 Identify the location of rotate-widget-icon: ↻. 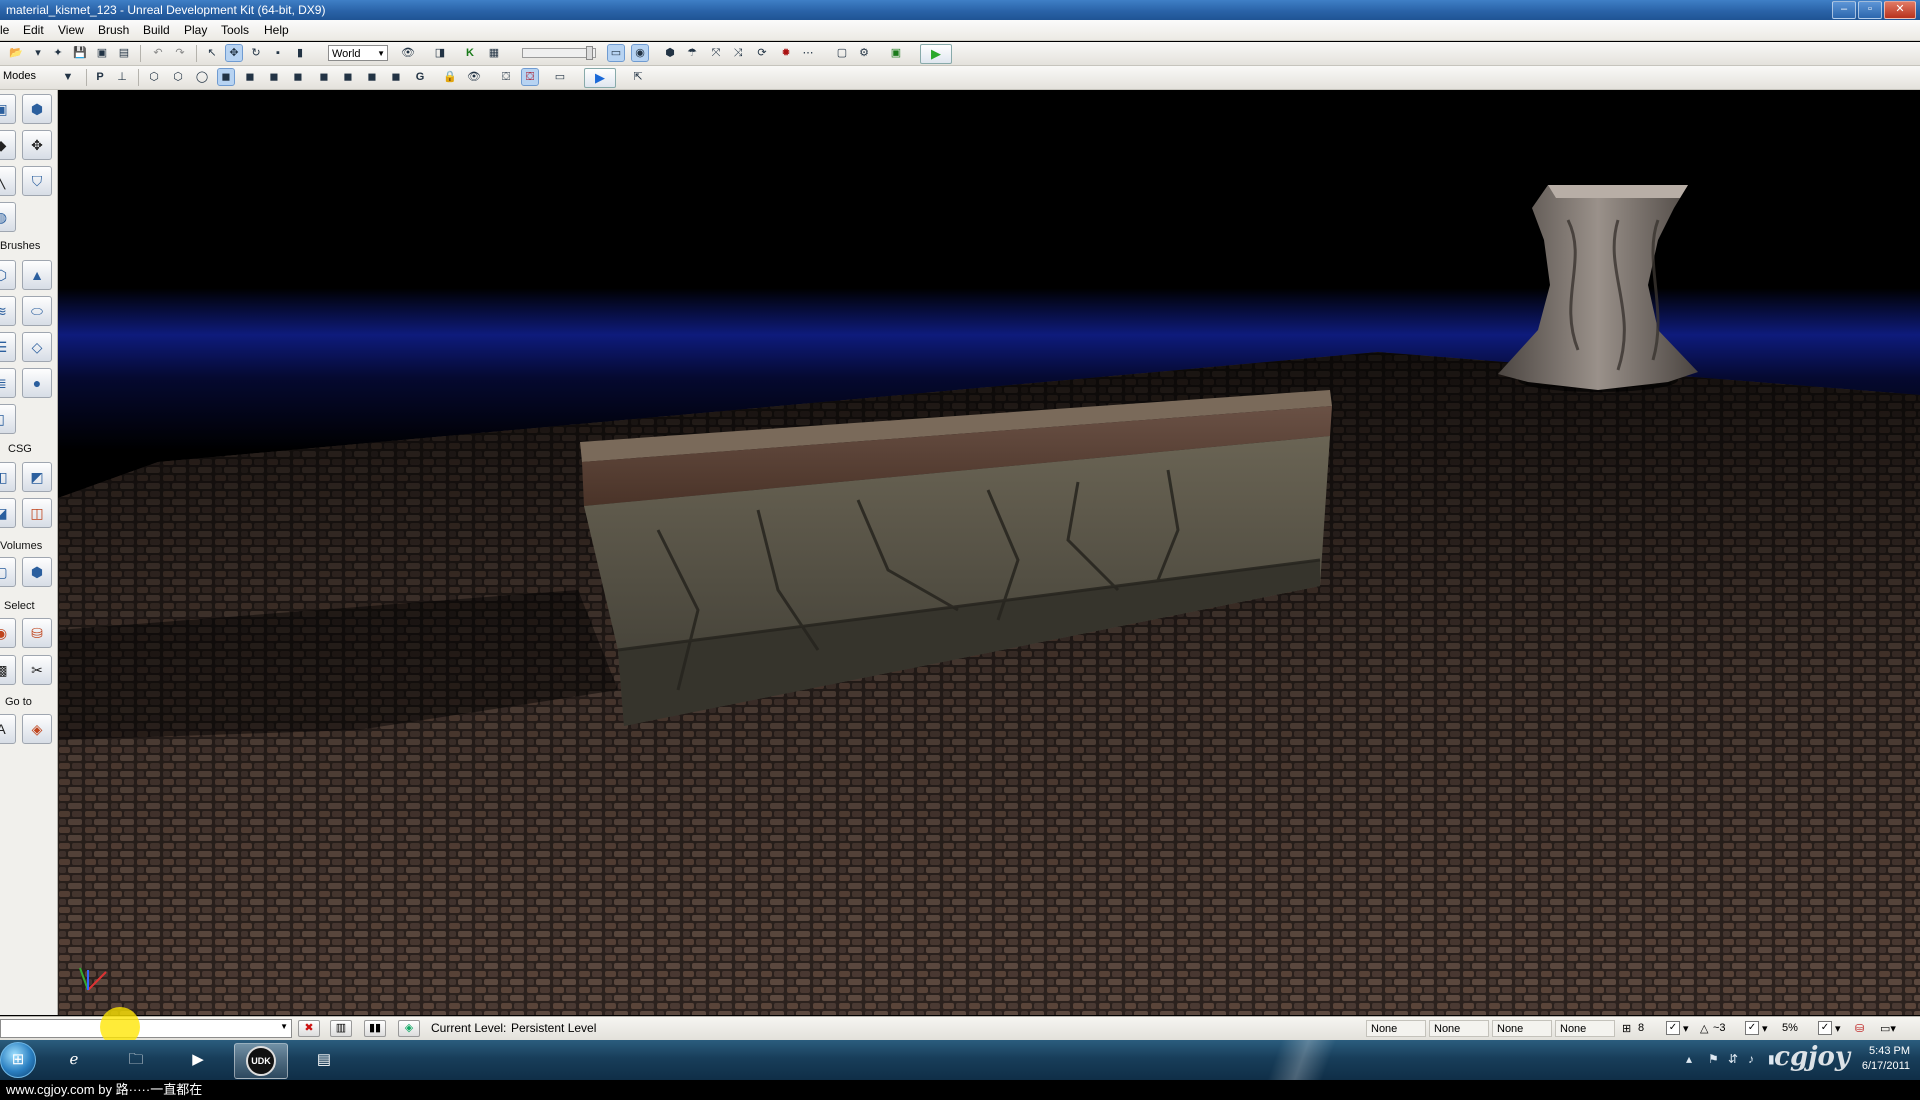
(256, 53).